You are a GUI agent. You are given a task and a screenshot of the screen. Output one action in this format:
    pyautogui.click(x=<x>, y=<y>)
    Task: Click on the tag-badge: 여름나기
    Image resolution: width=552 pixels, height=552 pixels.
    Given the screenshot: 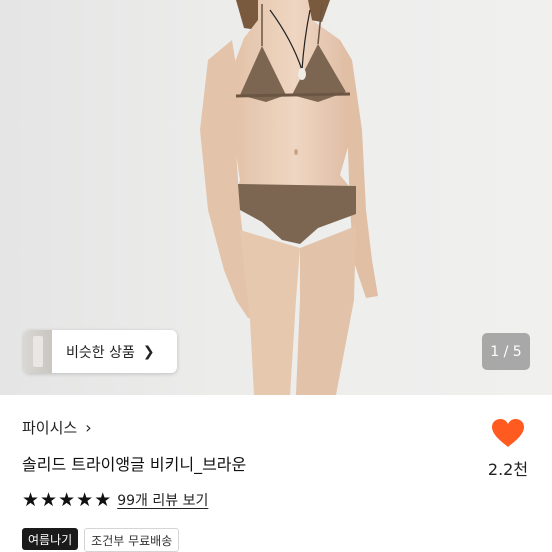 What is the action you would take?
    pyautogui.click(x=50, y=539)
    